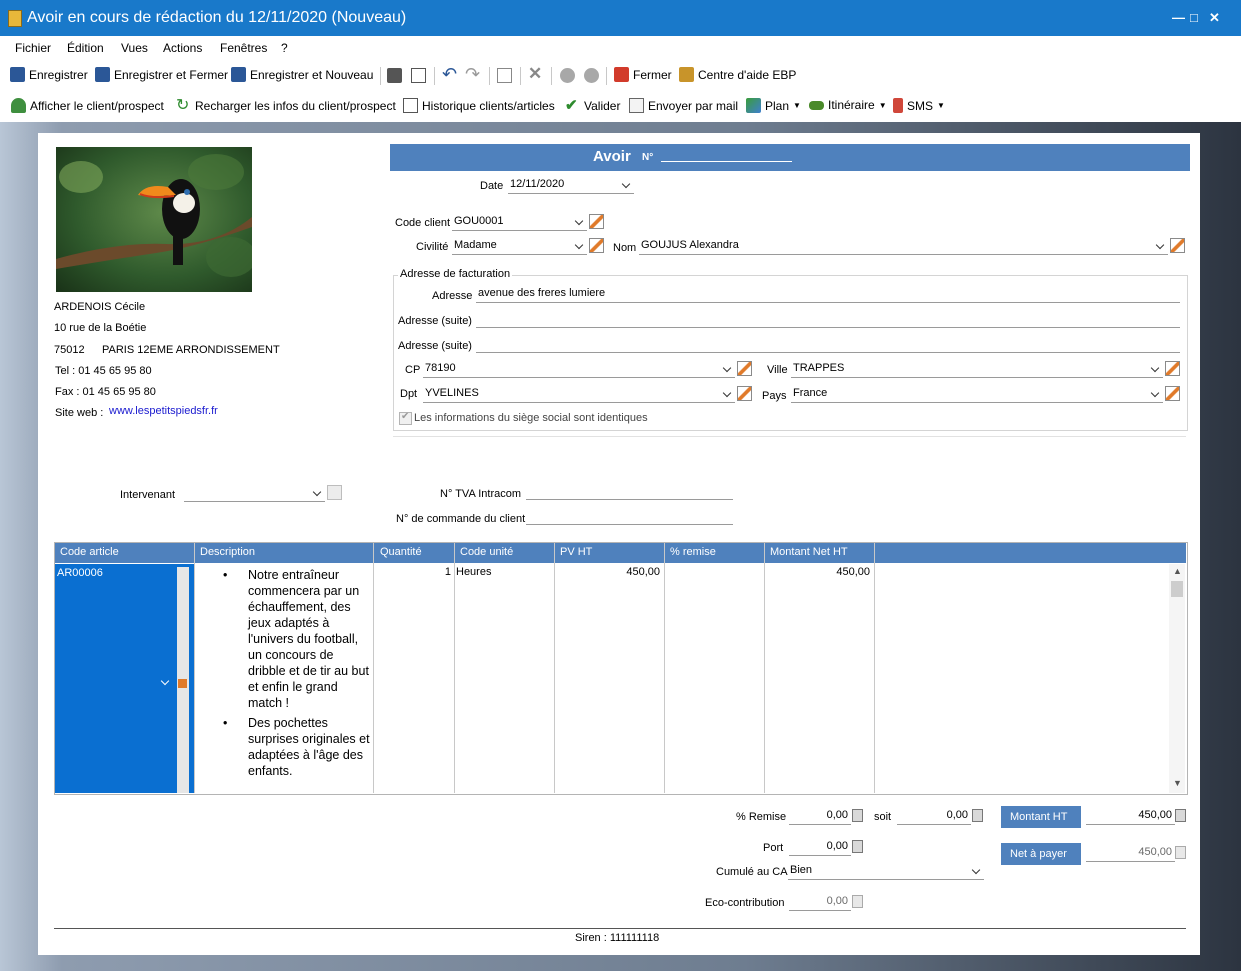 The image size is (1241, 971). I want to click on previous-icon, so click(567, 75).